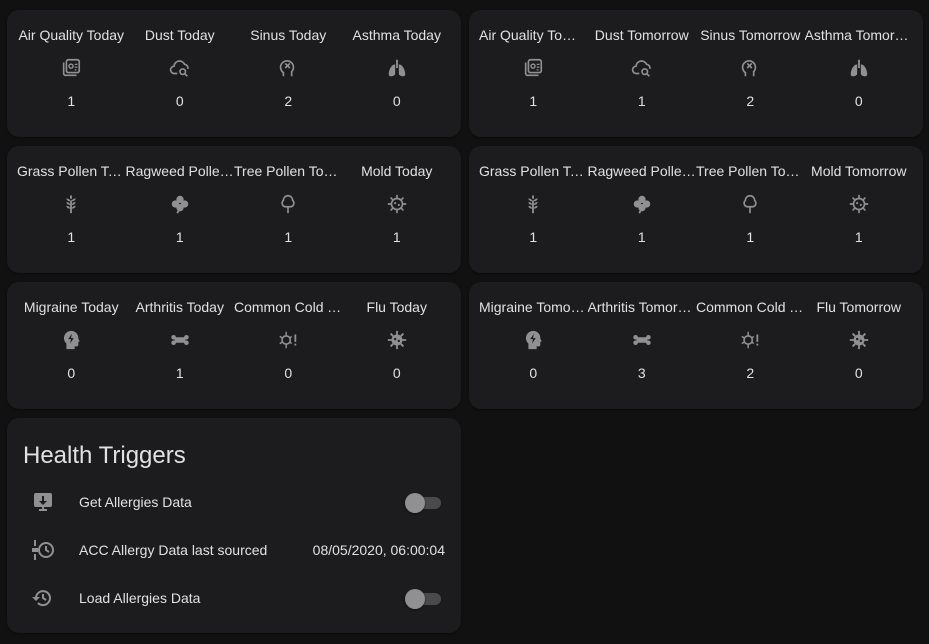 This screenshot has height=644, width=929. Describe the element at coordinates (378, 550) in the screenshot. I see `last-sourced-value: 08/05/2020, 06:00:04` at that location.